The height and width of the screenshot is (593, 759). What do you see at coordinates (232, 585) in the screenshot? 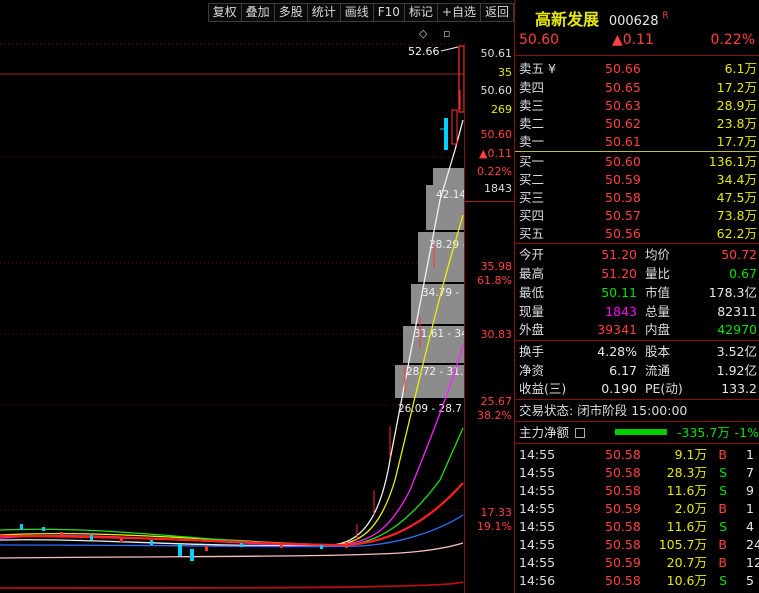
I see `ma-line-darkred` at bounding box center [232, 585].